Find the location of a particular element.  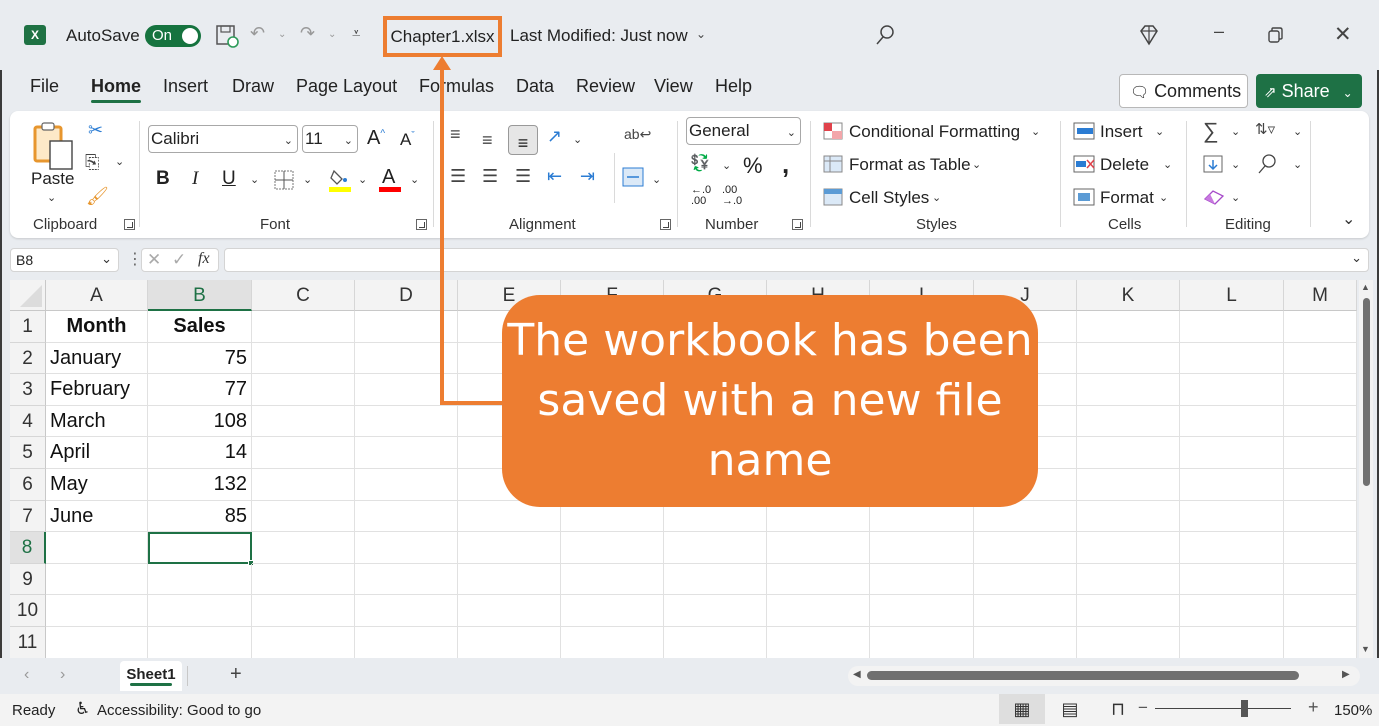

cell-b6: 132 is located at coordinates (200, 485).